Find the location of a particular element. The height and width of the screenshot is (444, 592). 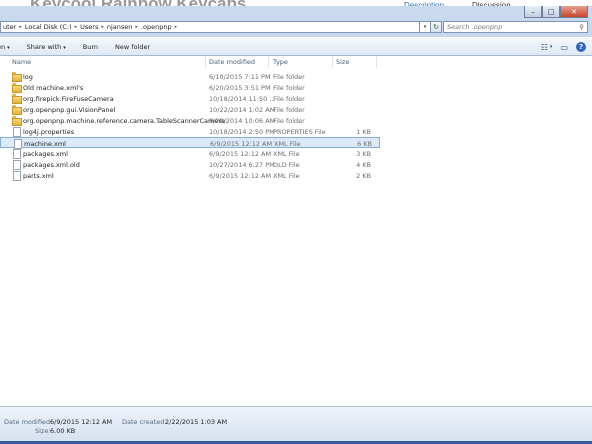

preview-pane-icon: ▭ is located at coordinates (564, 47).